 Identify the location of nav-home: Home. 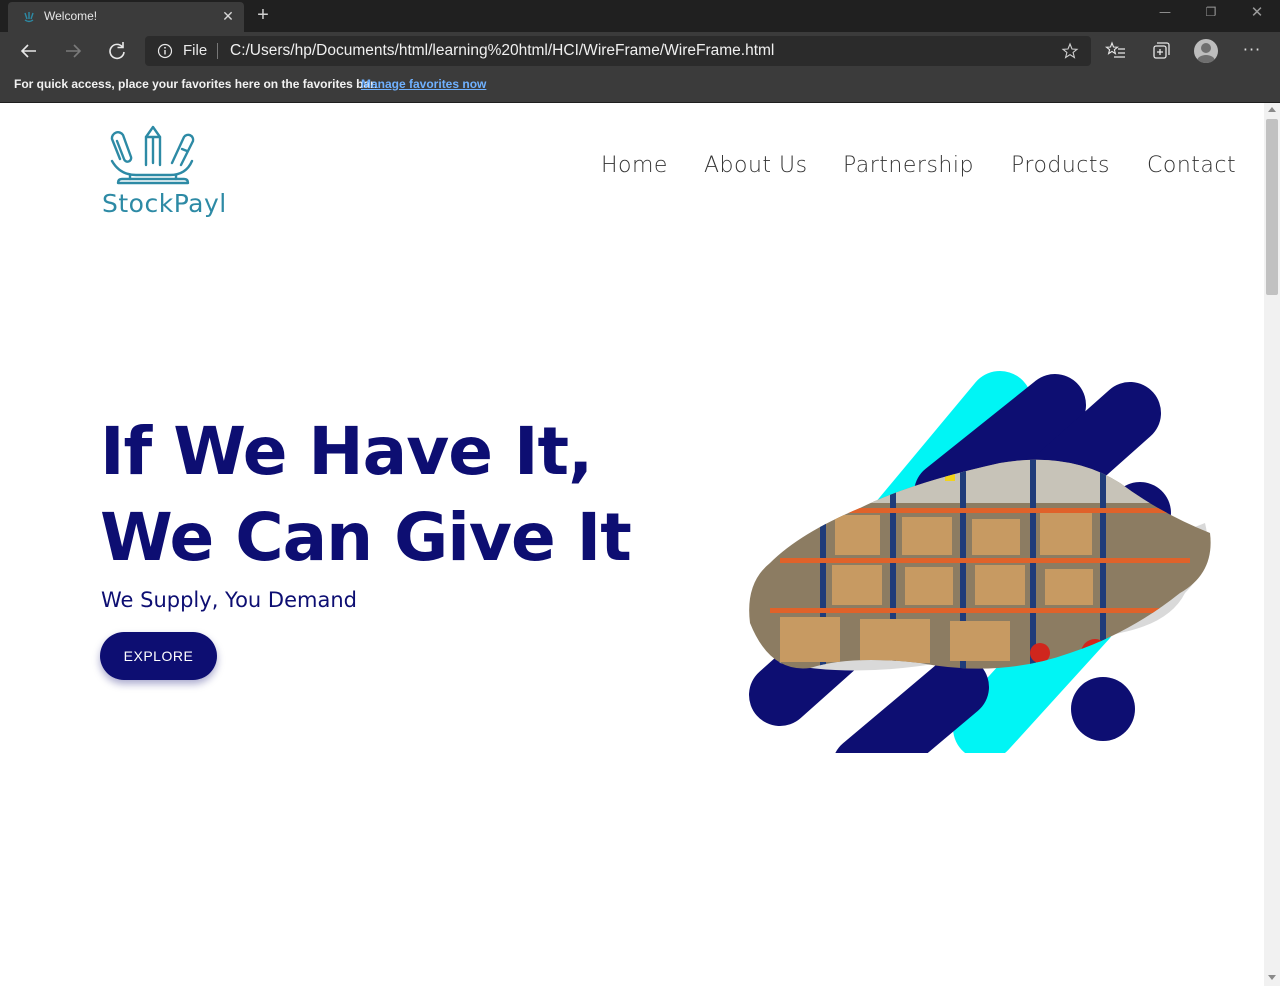
(634, 165).